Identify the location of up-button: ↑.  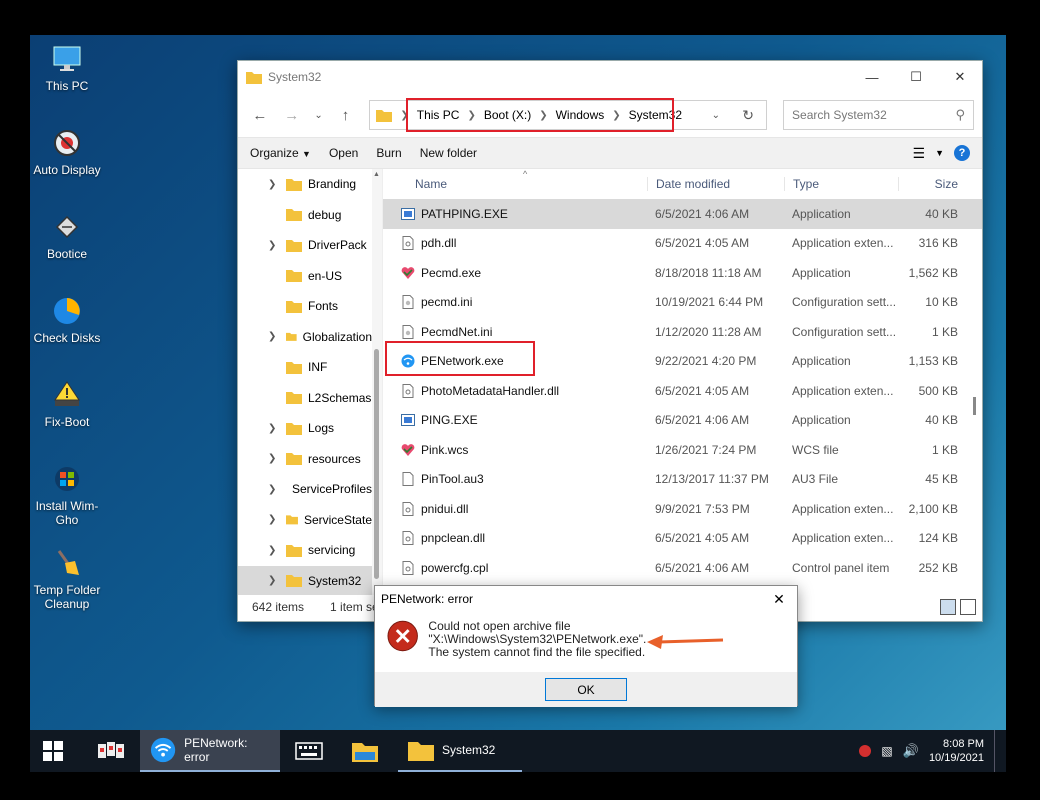
(346, 115).